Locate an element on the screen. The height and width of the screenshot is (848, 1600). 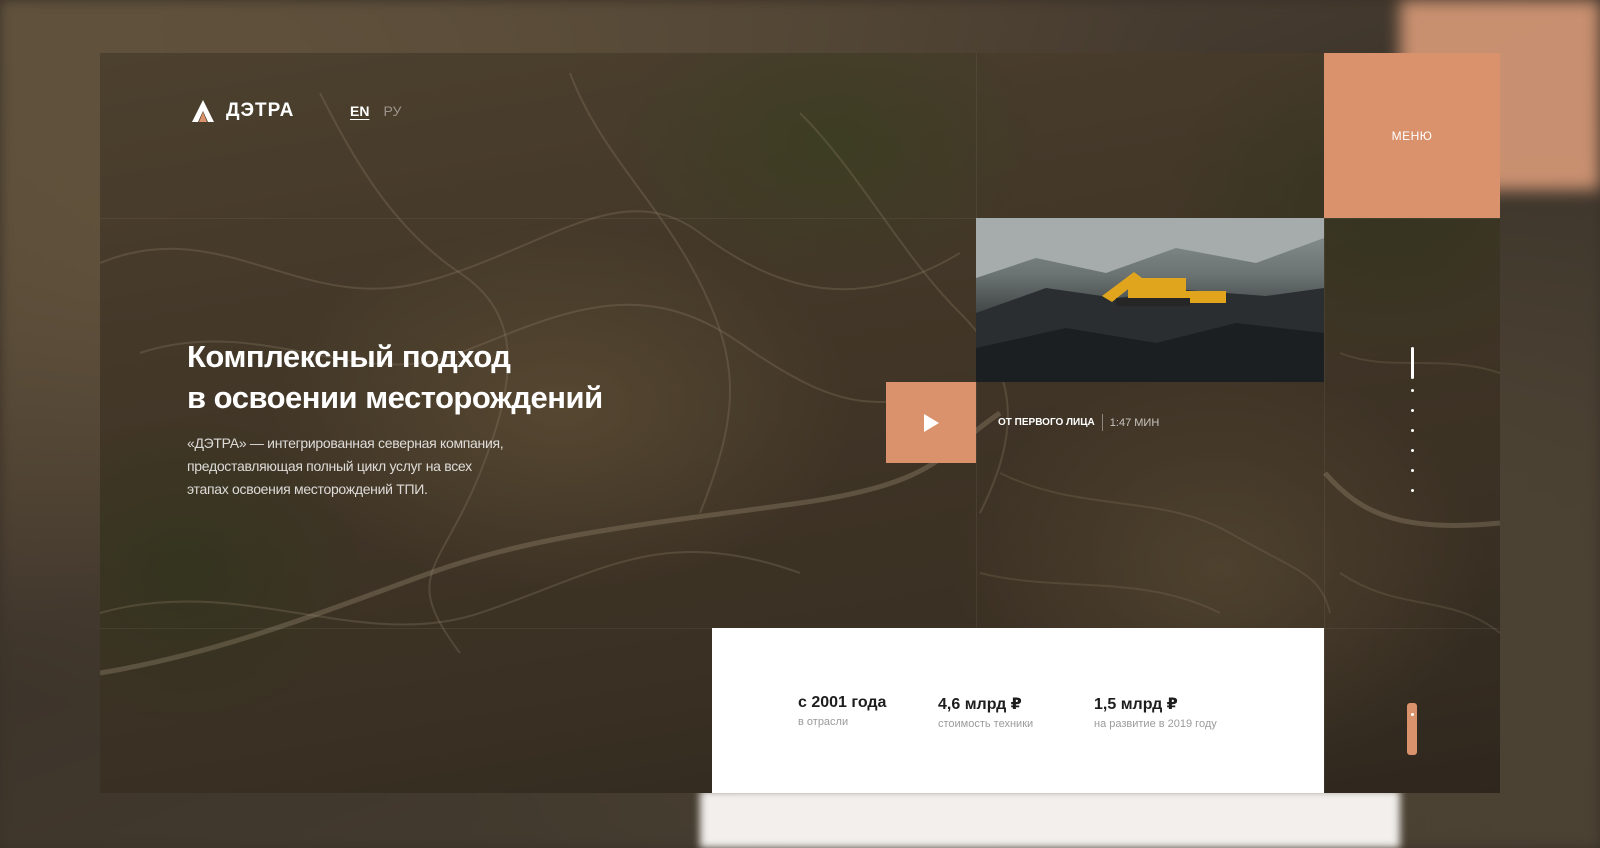
video-caption: ОТ ПЕРВОГО ЛИЦА 1:47 МИН is located at coordinates (1078, 422).